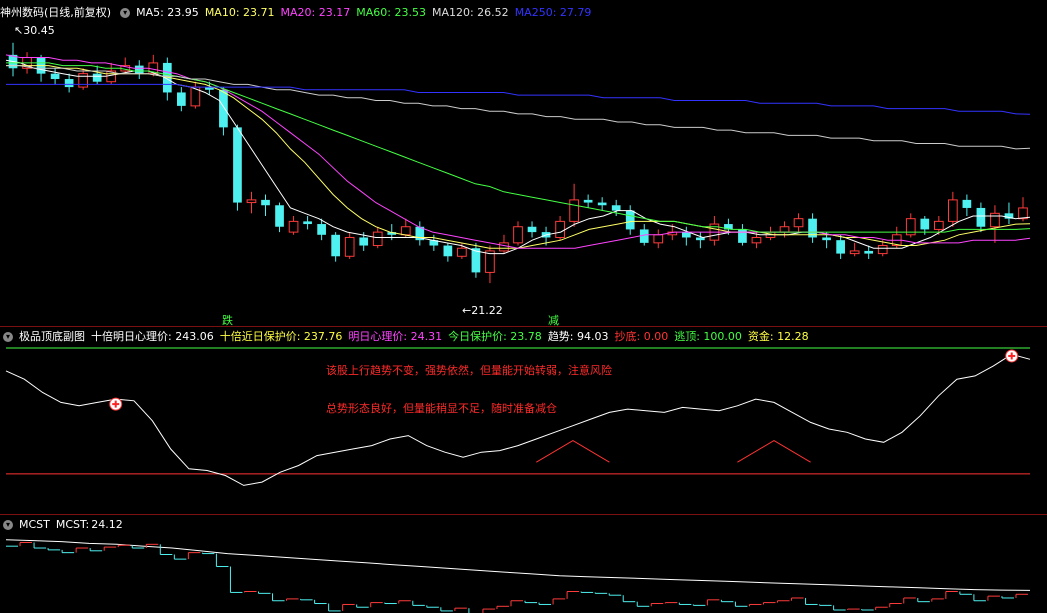  What do you see at coordinates (518, 565) in the screenshot?
I see `mcst-line` at bounding box center [518, 565].